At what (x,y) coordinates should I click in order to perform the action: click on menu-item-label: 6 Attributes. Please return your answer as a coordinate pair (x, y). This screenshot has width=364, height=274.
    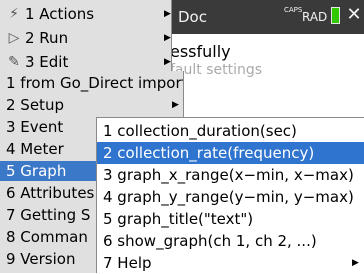
    Looking at the image, I should click on (50, 193).